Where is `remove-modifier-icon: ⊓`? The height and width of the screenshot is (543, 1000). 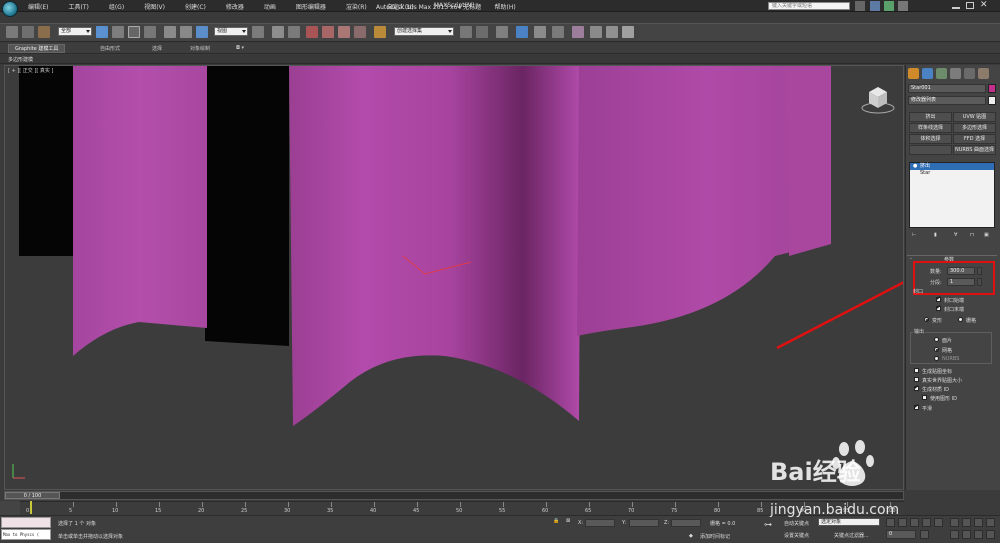
remove-modifier-icon: ⊓ is located at coordinates (972, 235).